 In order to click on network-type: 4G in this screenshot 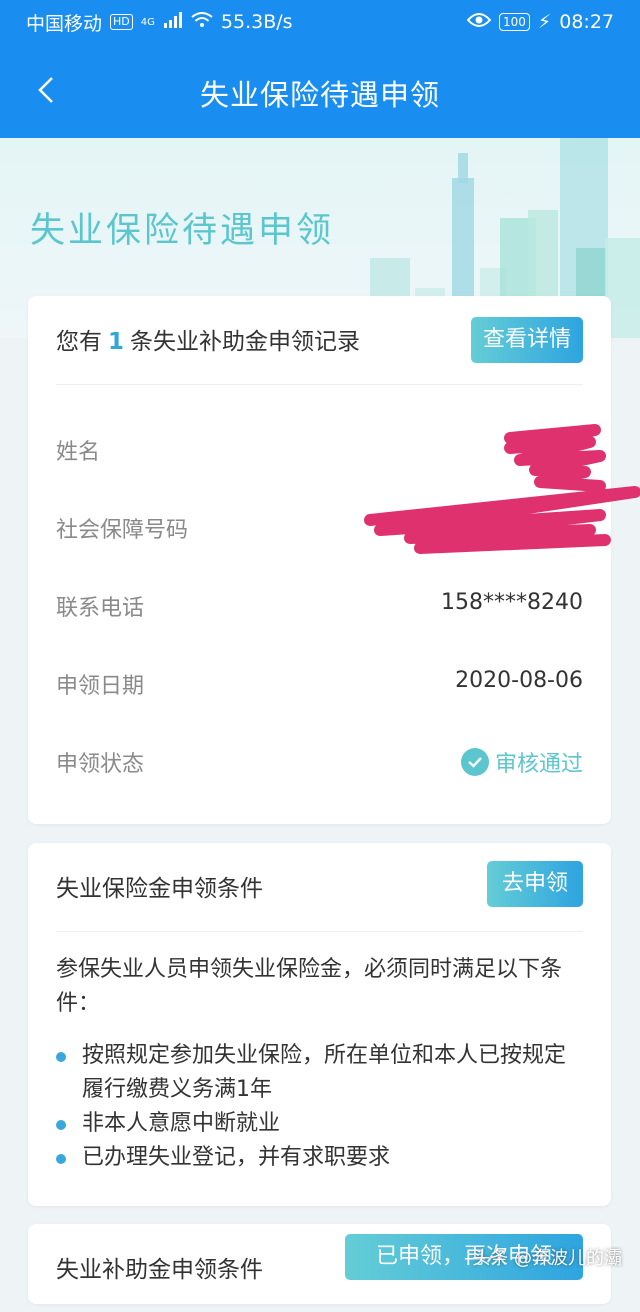, I will do `click(147, 22)`.